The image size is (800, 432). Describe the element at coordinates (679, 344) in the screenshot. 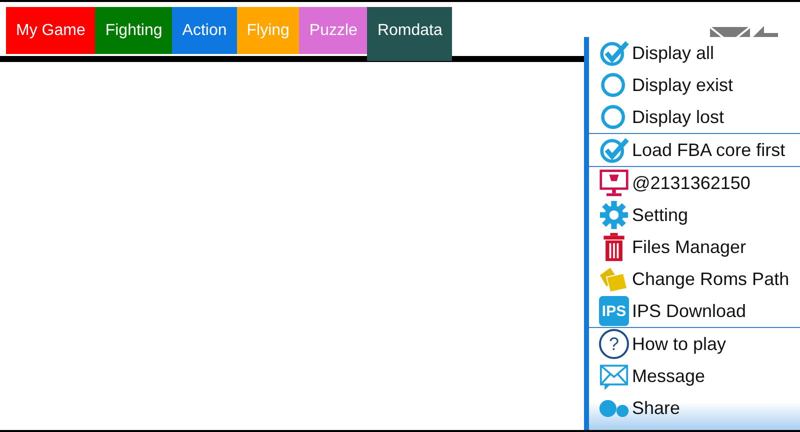

I see `menu-label: How to play` at that location.